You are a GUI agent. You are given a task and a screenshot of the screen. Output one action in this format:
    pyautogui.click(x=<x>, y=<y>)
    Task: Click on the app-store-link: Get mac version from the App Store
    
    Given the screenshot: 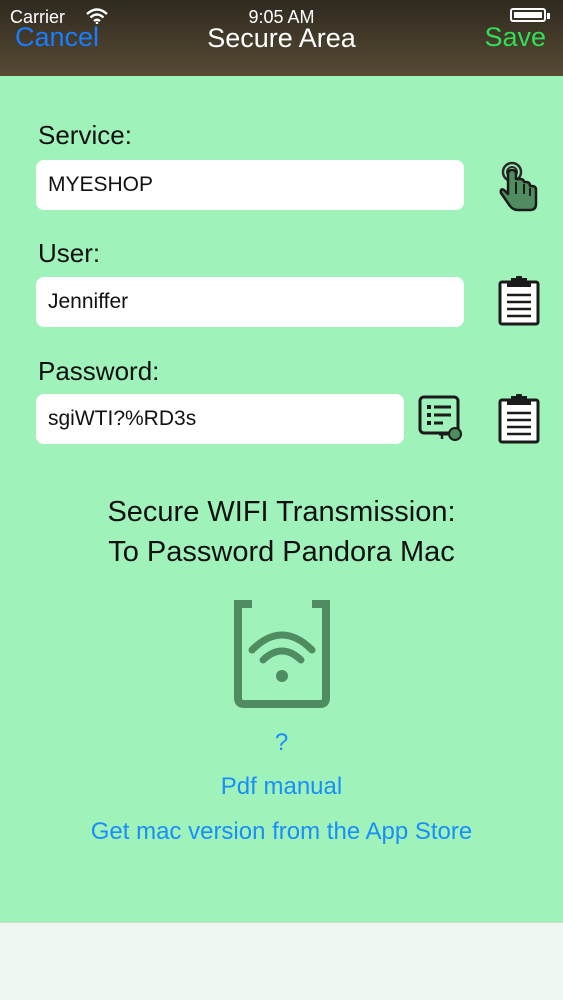 What is the action you would take?
    pyautogui.click(x=281, y=832)
    